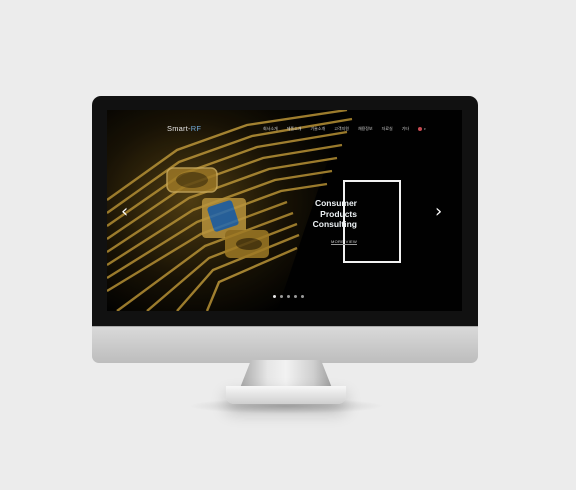  What do you see at coordinates (184, 128) in the screenshot?
I see `site-logo: Smart-RF` at bounding box center [184, 128].